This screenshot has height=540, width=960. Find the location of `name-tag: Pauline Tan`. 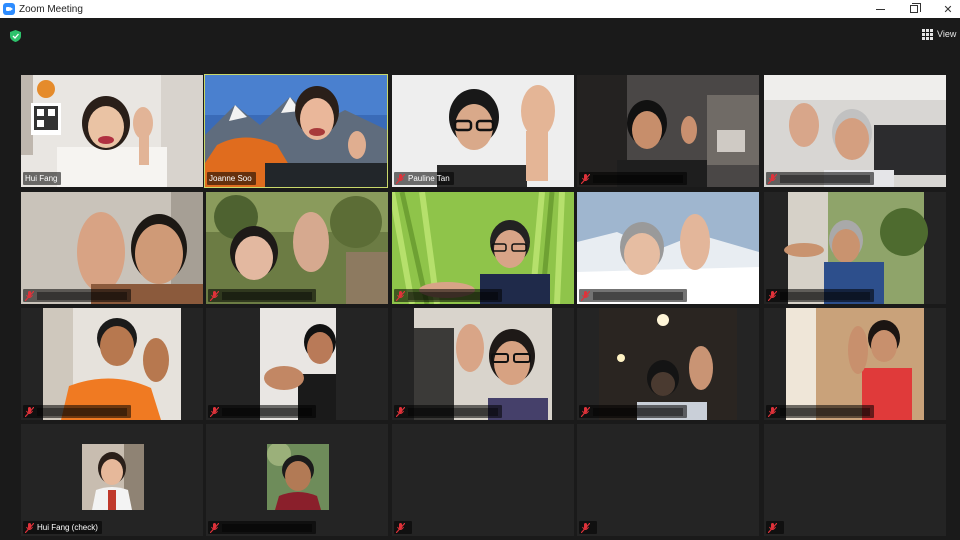

name-tag: Pauline Tan is located at coordinates (424, 178).